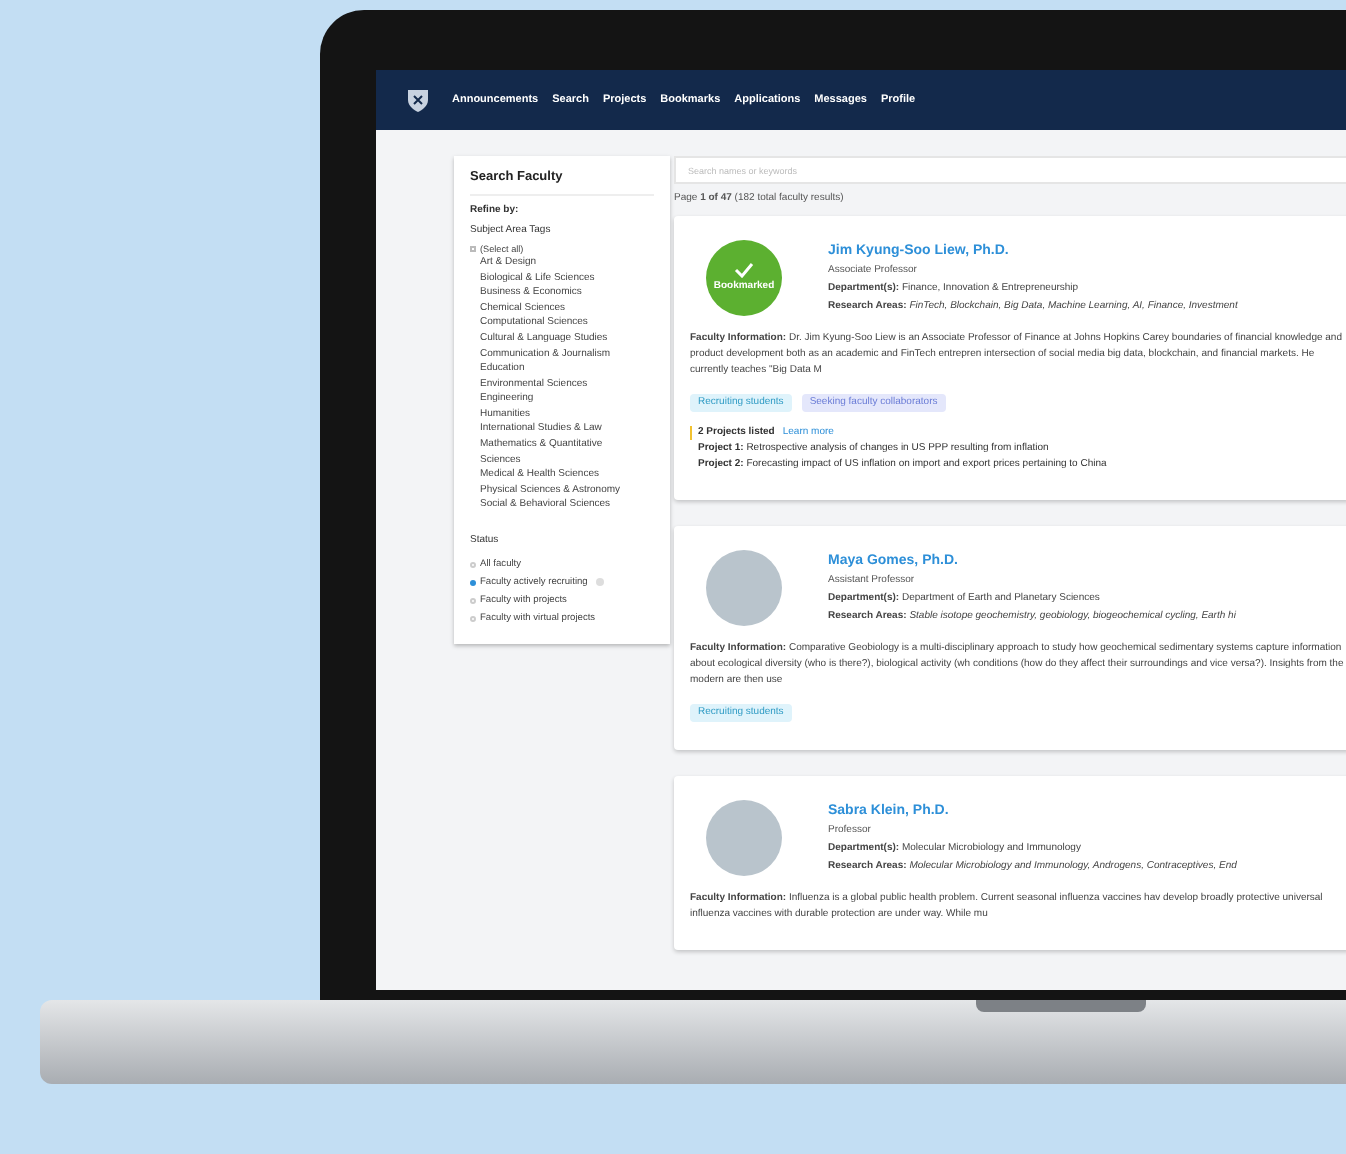 This screenshot has height=1154, width=1346. I want to click on shield-logo-icon, so click(418, 100).